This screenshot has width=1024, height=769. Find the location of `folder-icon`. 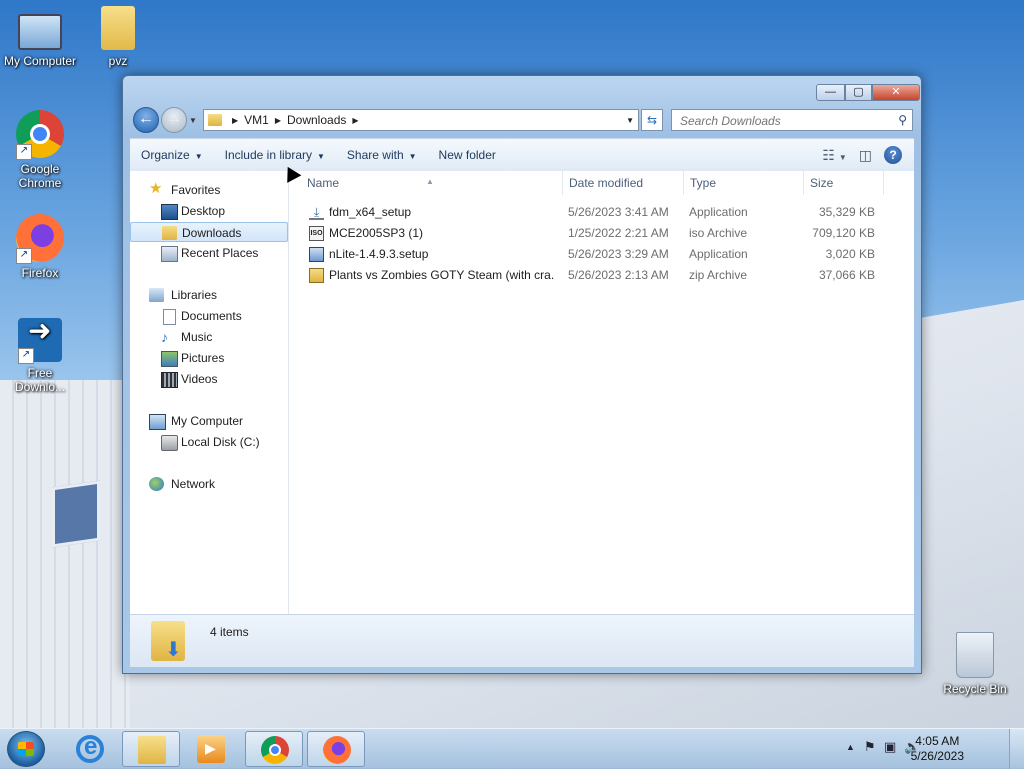

folder-icon is located at coordinates (118, 28).